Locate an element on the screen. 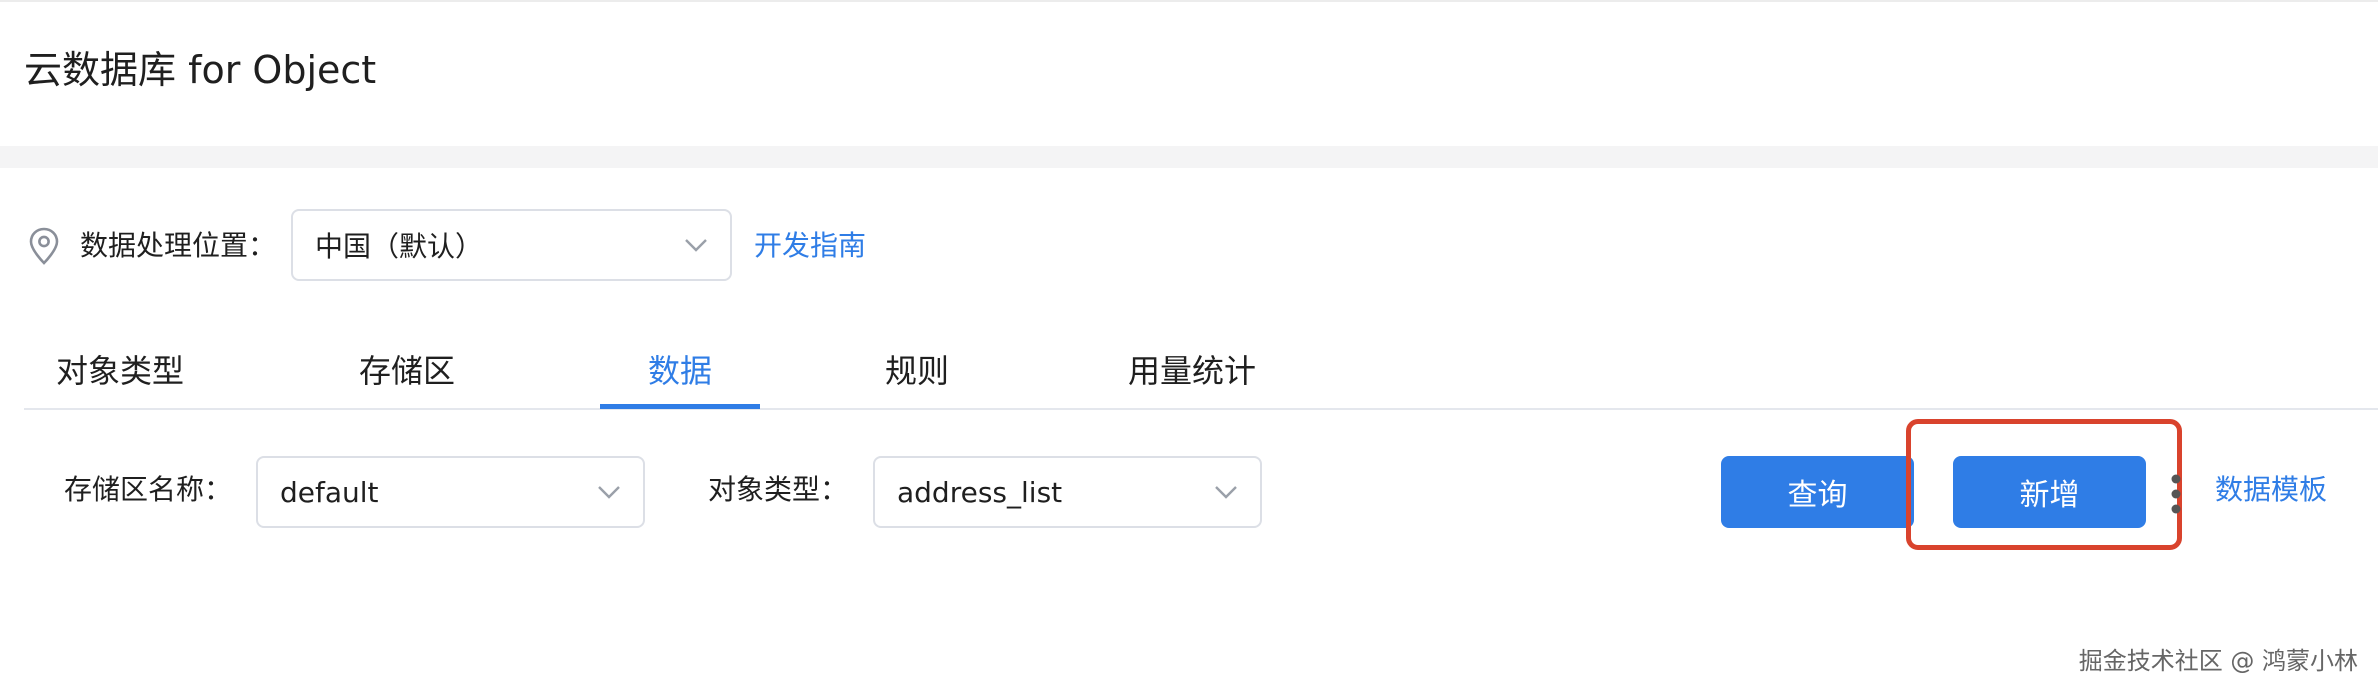 The width and height of the screenshot is (2378, 696). highlight-annotation is located at coordinates (2044, 484).